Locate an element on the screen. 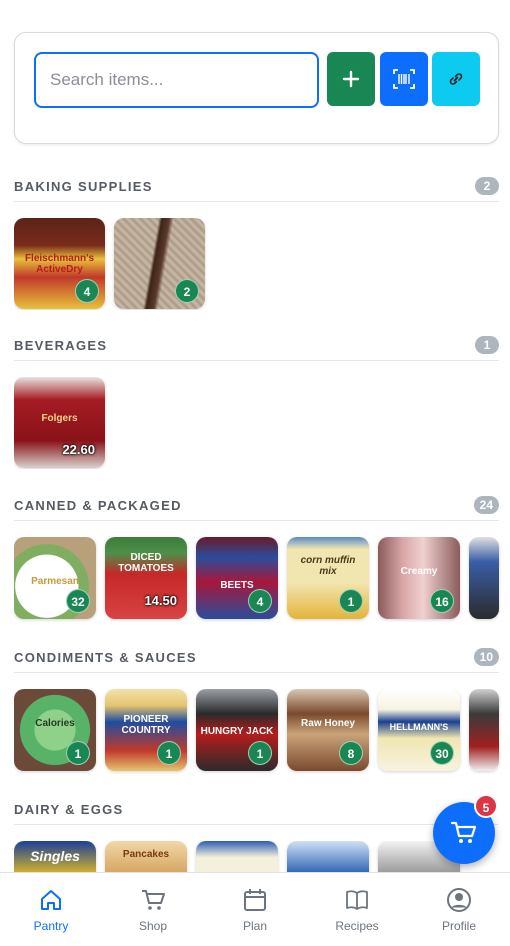 The height and width of the screenshot is (946, 510). quantity-badge: 8 is located at coordinates (351, 753).